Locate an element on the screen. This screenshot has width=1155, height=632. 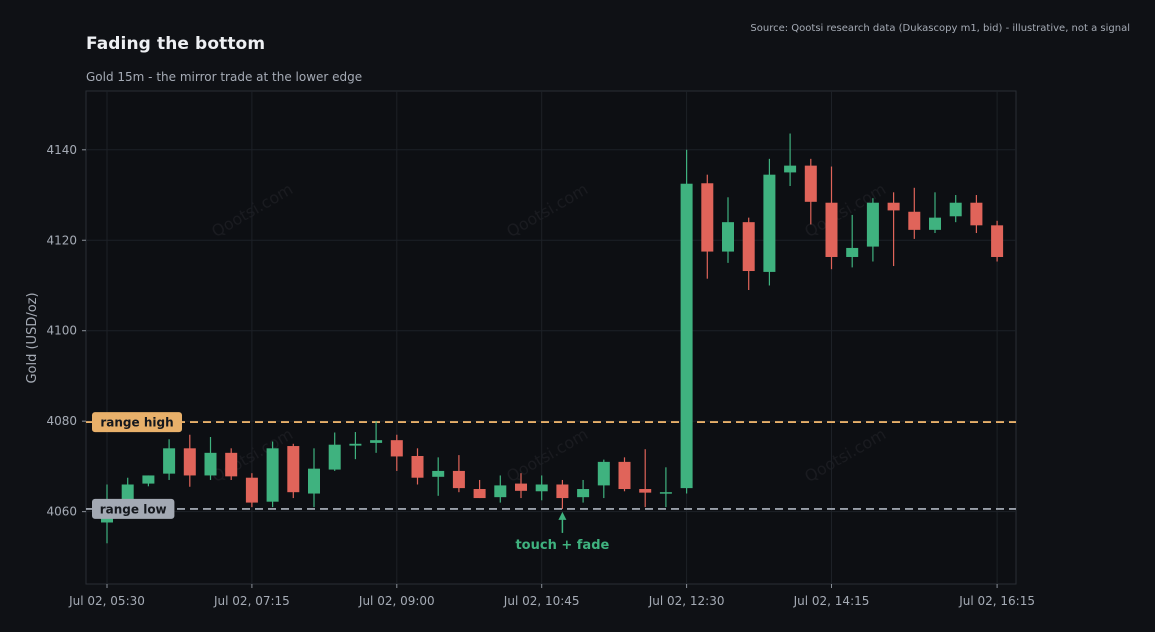
x-tick-label: Jul 02, 10:45 is located at coordinates (541, 601).